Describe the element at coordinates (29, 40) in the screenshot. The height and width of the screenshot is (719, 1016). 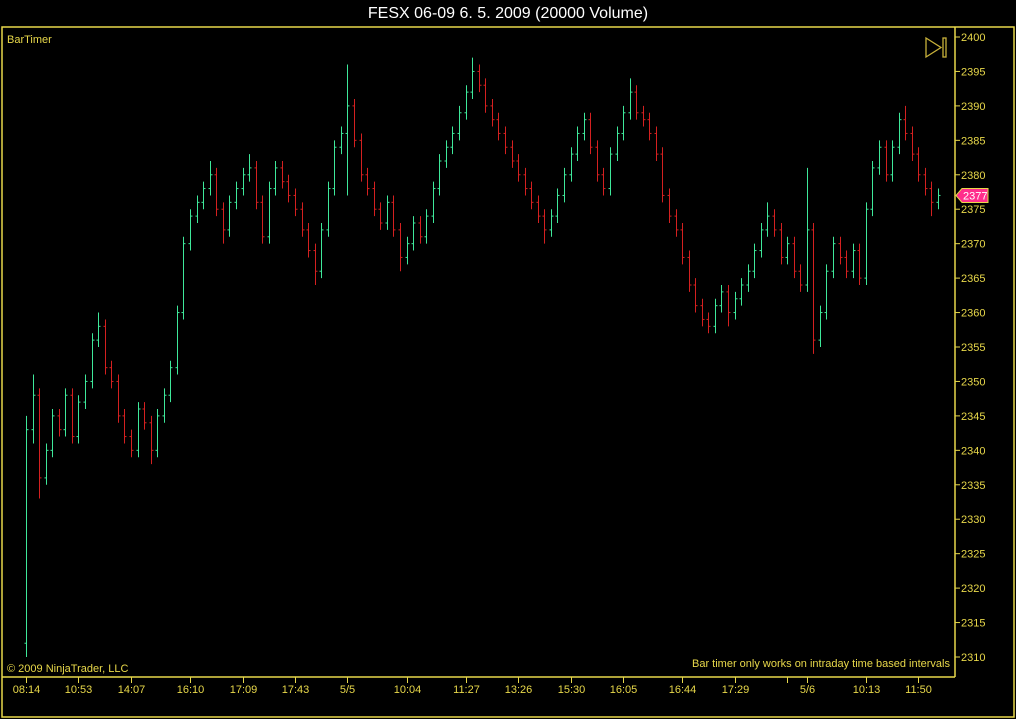
I see `bartimer-label: BarTimer` at that location.